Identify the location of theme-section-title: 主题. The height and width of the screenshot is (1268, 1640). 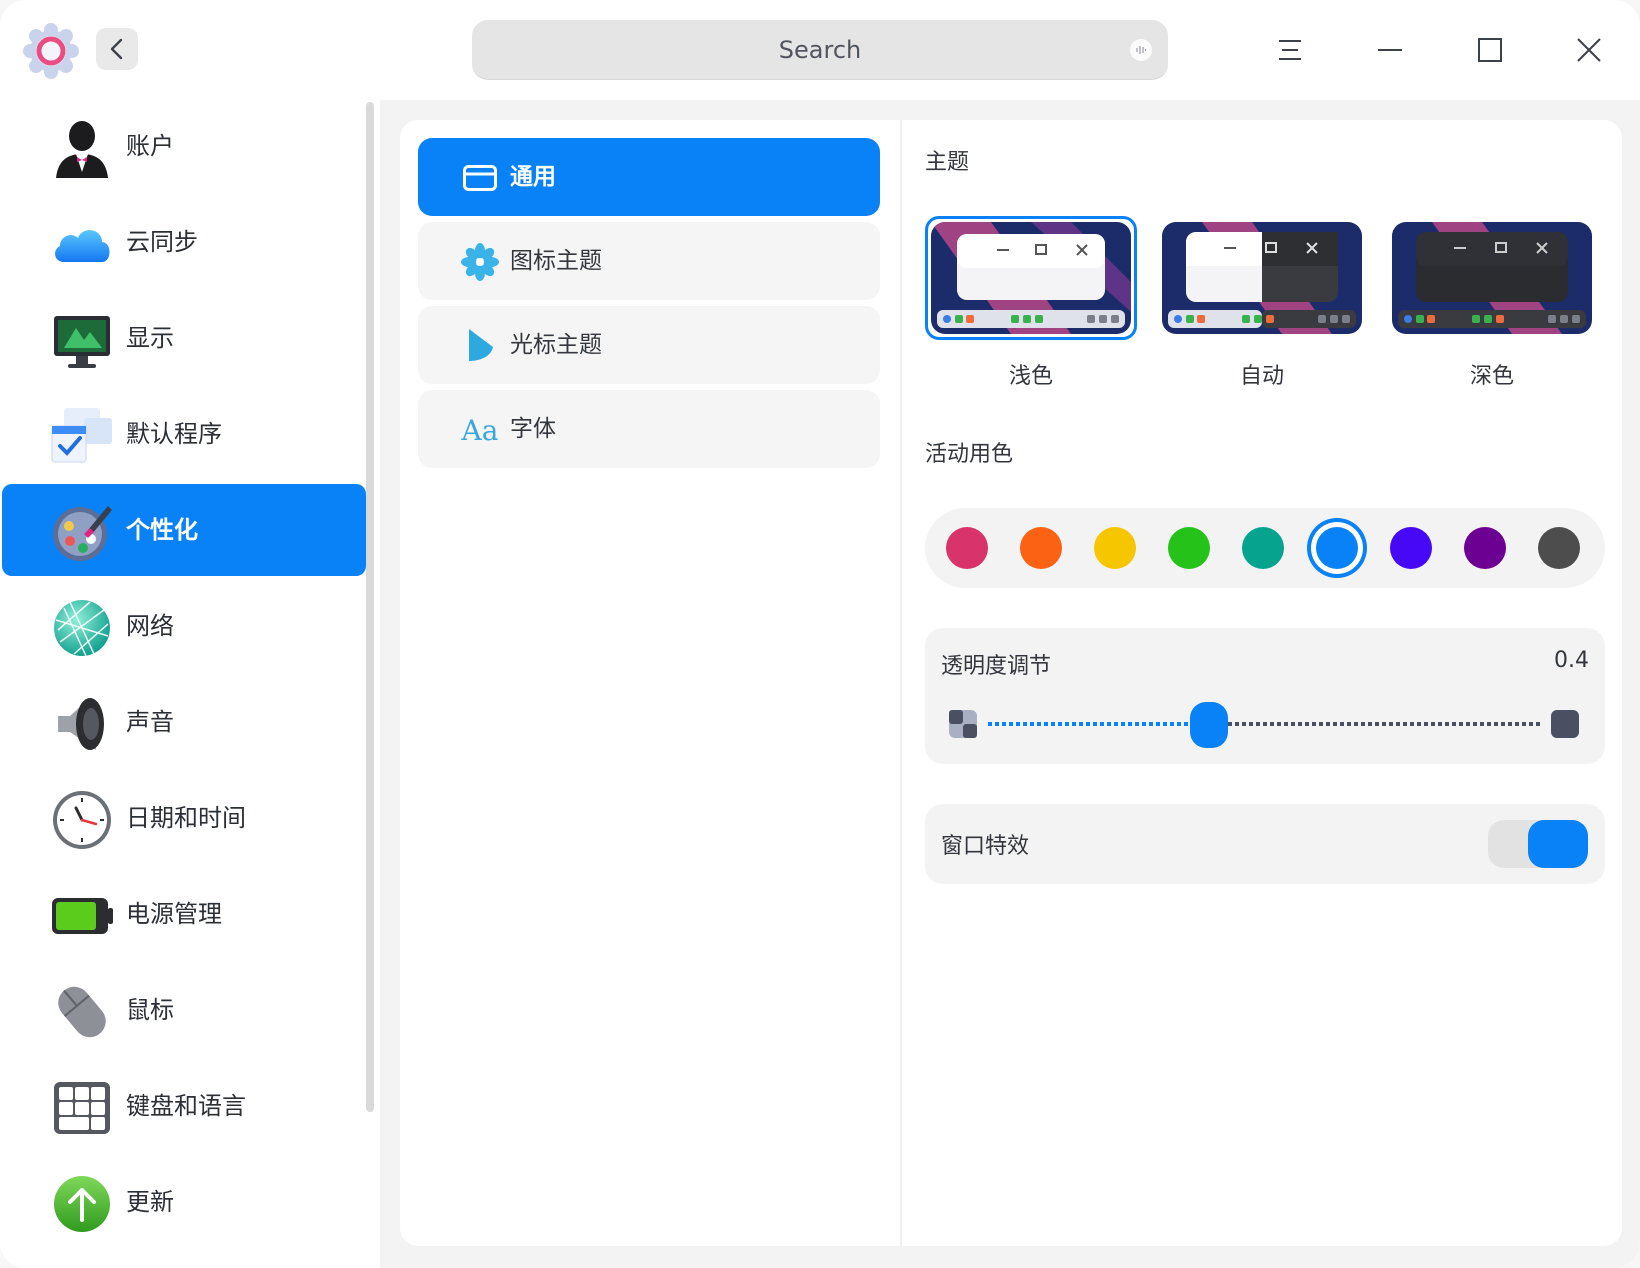
(947, 162).